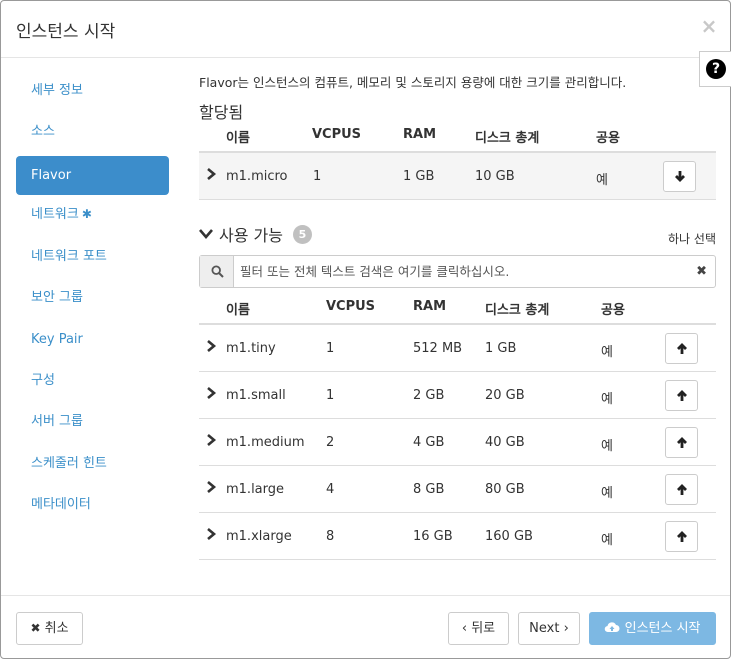 Image resolution: width=731 pixels, height=659 pixels. I want to click on sidebar-item: 서버 그룹, so click(92, 421).